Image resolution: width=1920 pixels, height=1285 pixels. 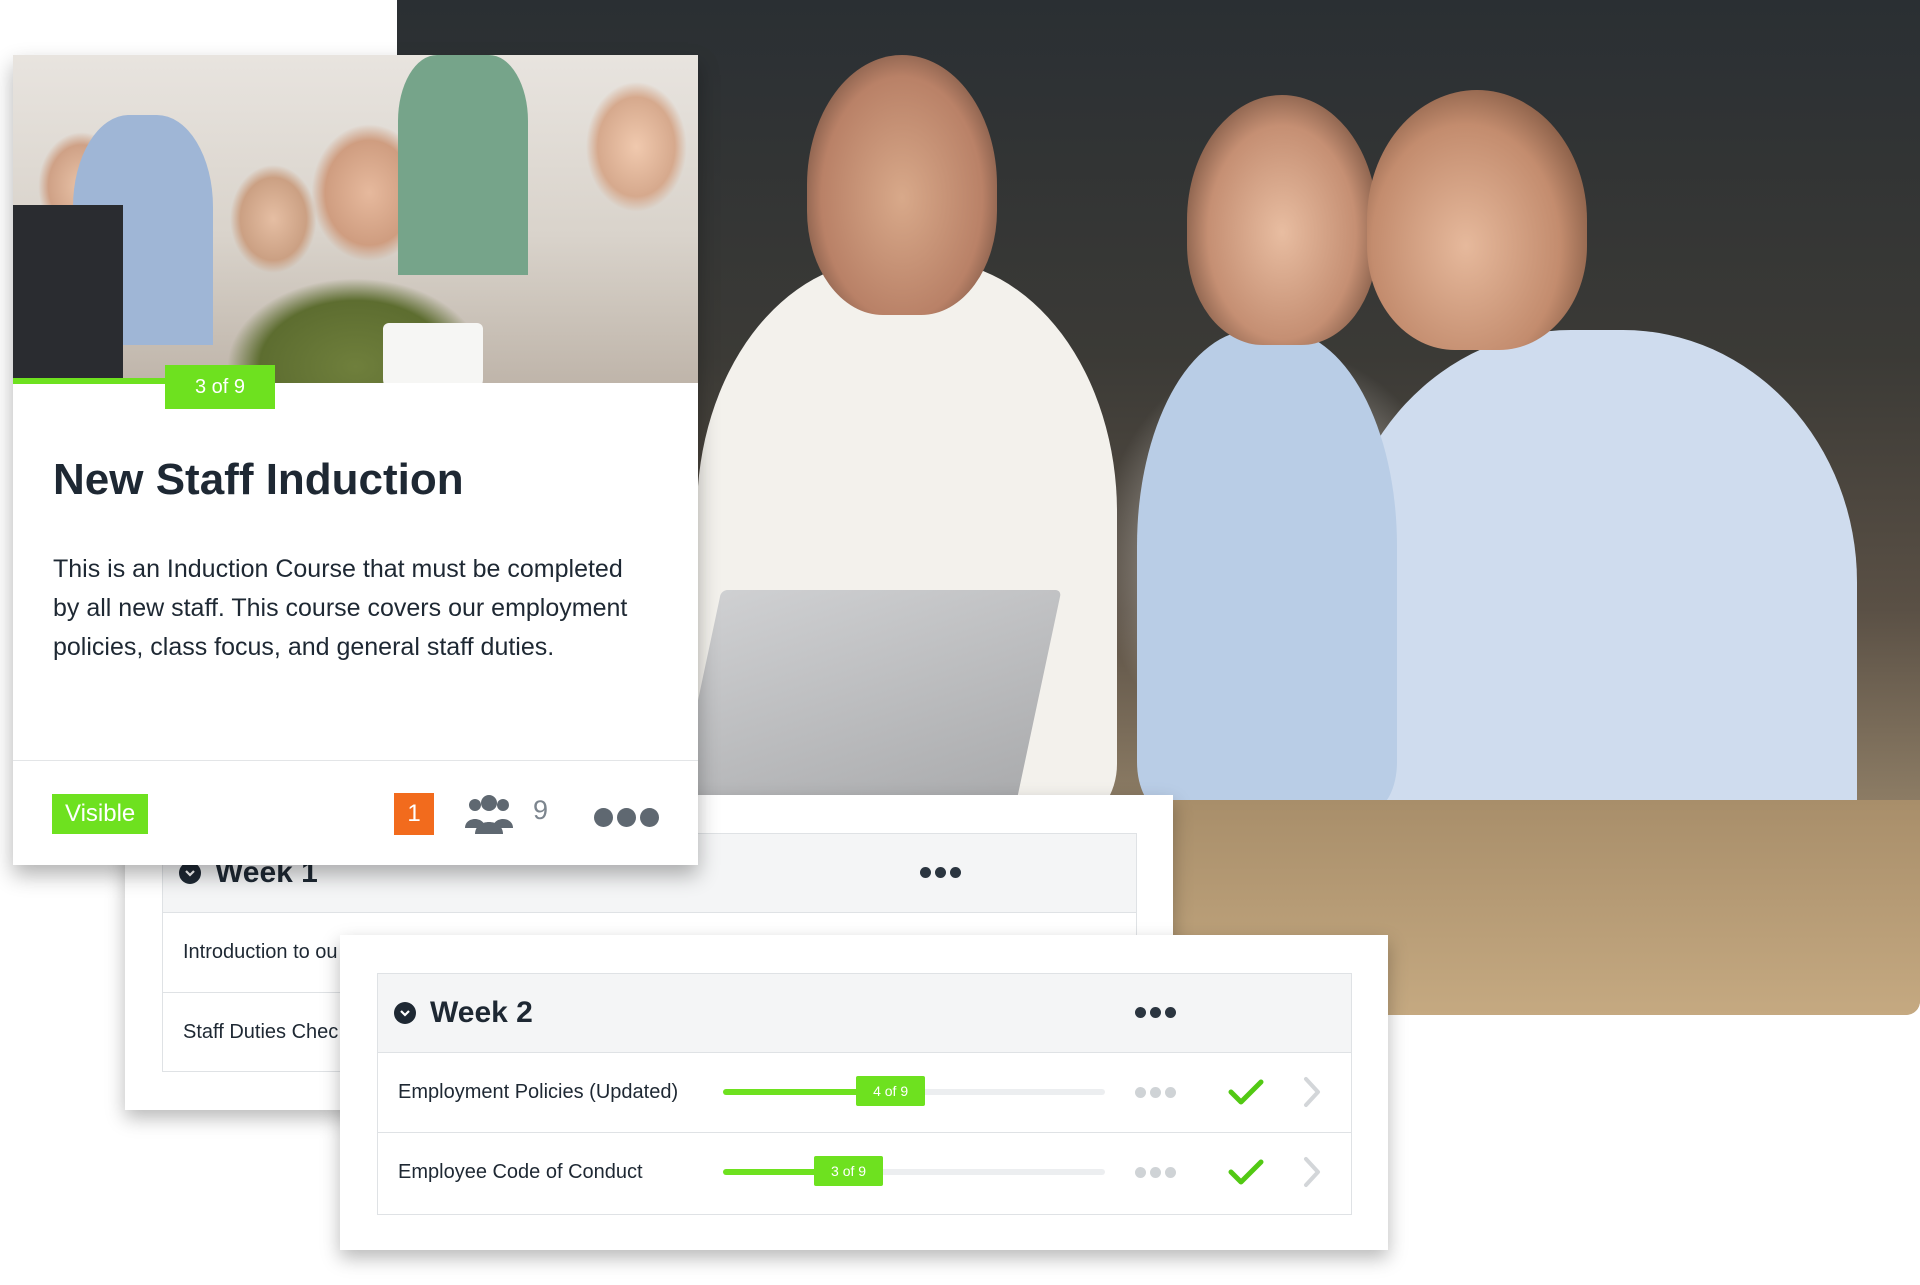 What do you see at coordinates (220, 387) in the screenshot?
I see `course-progress-badge: 3 of 9` at bounding box center [220, 387].